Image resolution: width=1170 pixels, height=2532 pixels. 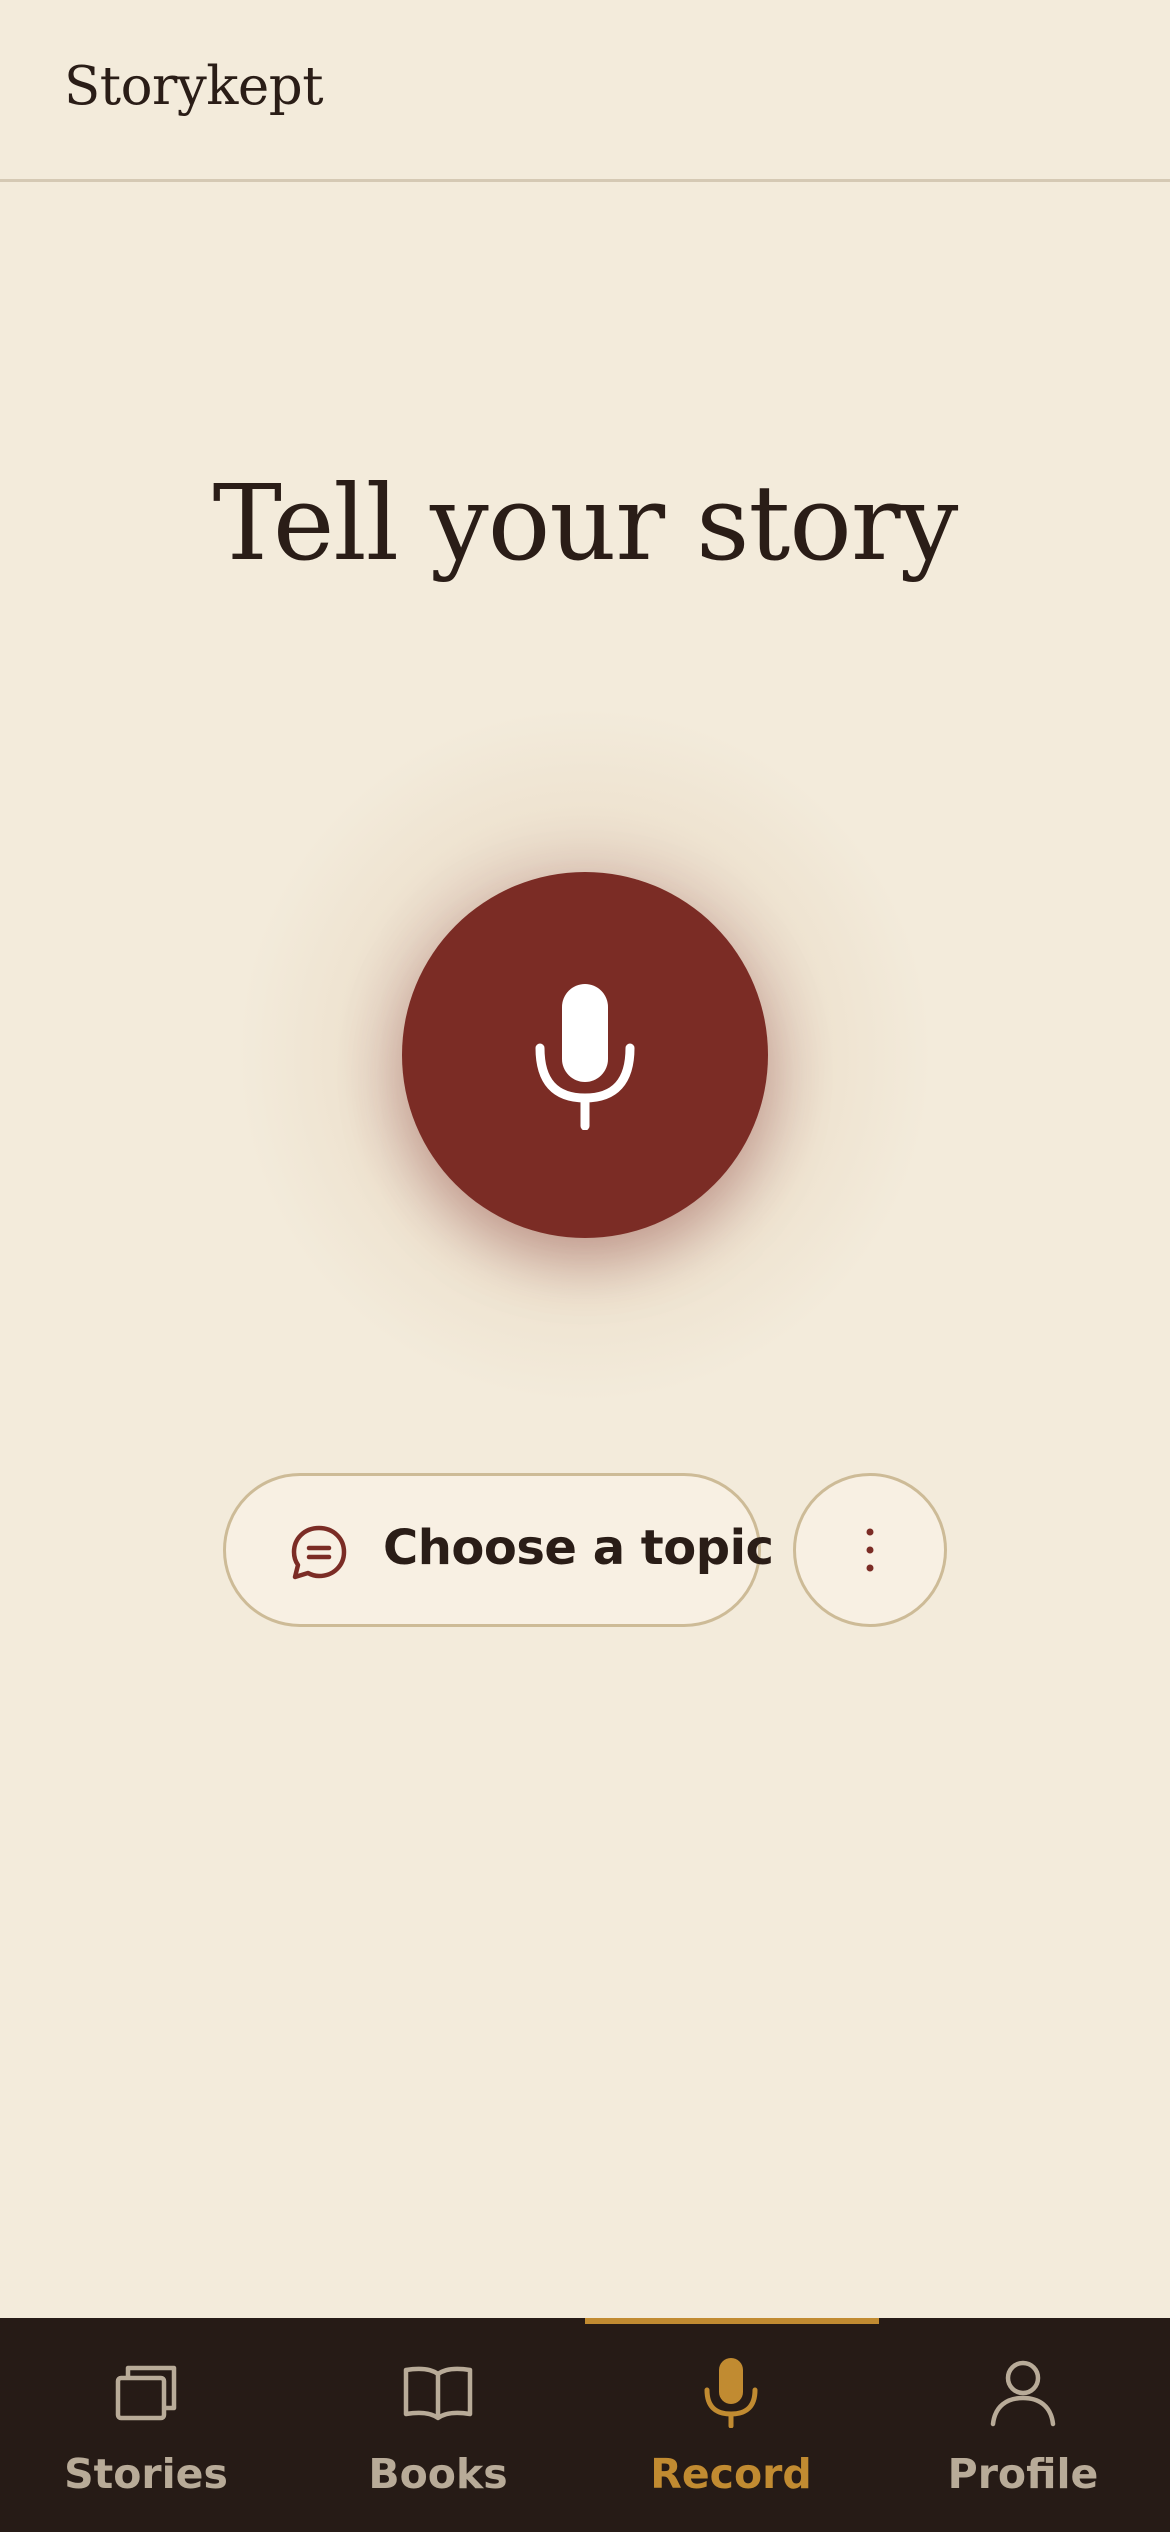 I want to click on person-icon, so click(x=1023, y=2393).